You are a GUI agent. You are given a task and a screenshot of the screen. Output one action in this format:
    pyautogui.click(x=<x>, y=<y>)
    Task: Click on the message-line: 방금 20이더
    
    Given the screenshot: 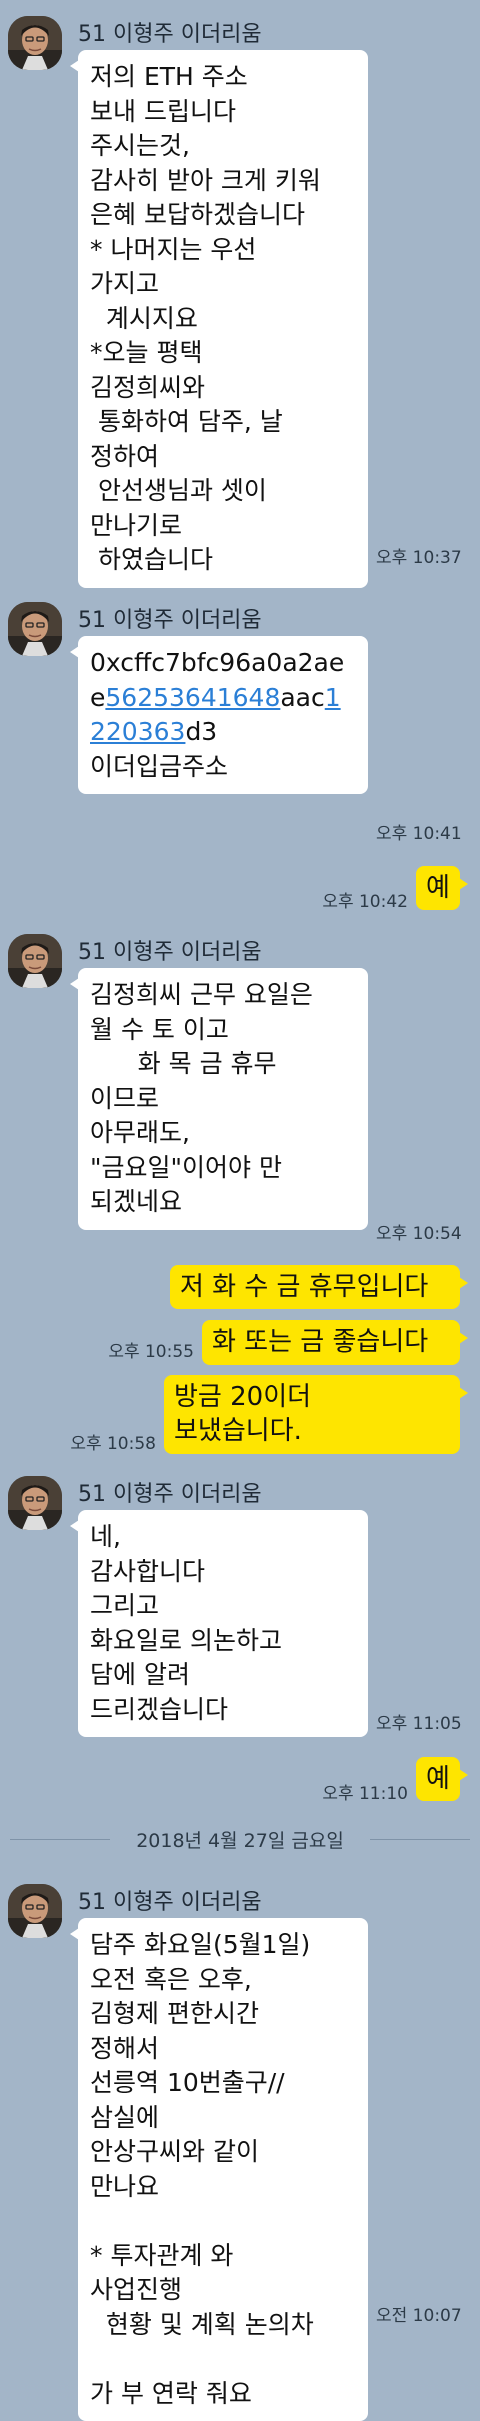 What is the action you would take?
    pyautogui.click(x=243, y=1396)
    